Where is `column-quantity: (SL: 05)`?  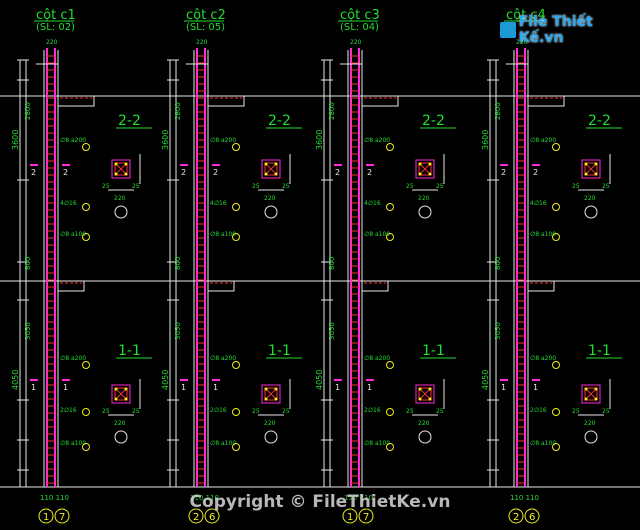 column-quantity: (SL: 05) is located at coordinates (205, 27).